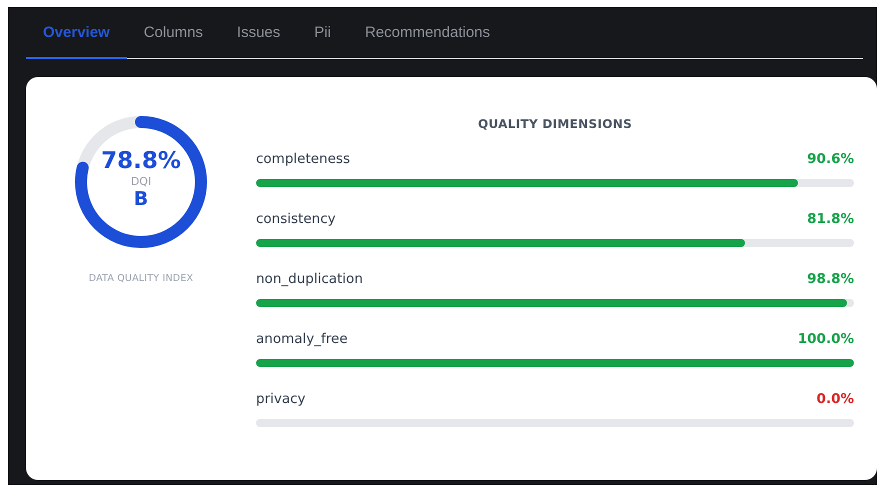 This screenshot has width=881, height=493. I want to click on dimension-name: non_duplication, so click(309, 279).